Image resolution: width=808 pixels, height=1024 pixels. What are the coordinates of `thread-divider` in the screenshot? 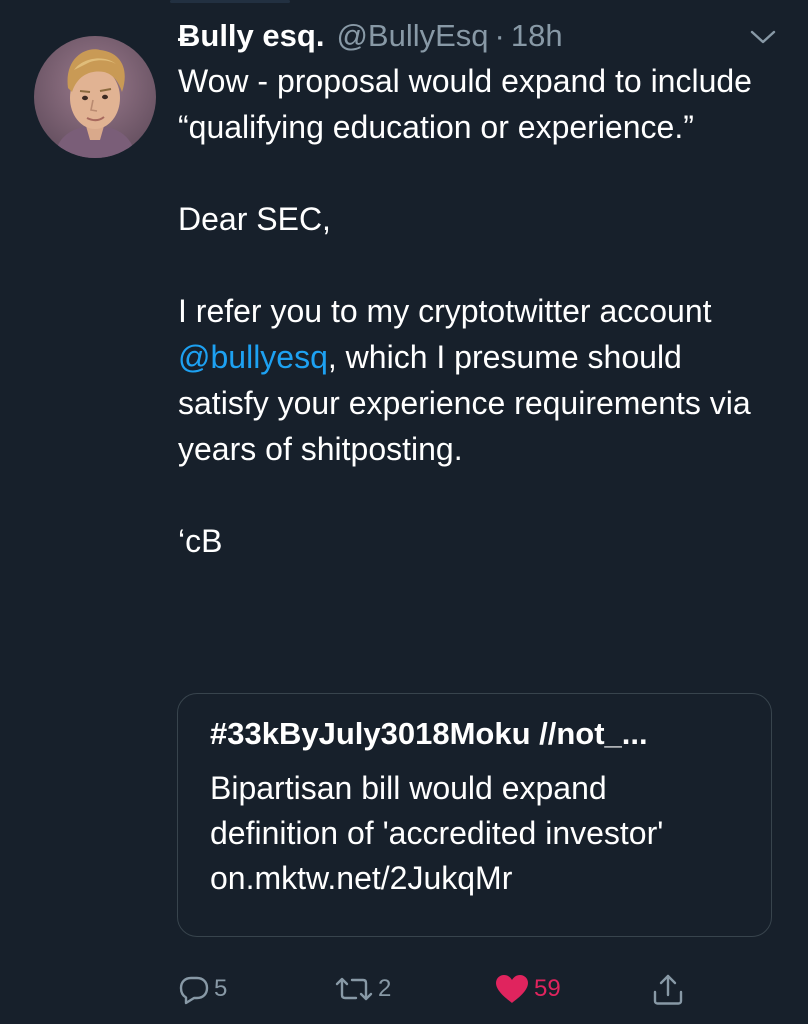 It's located at (230, 1).